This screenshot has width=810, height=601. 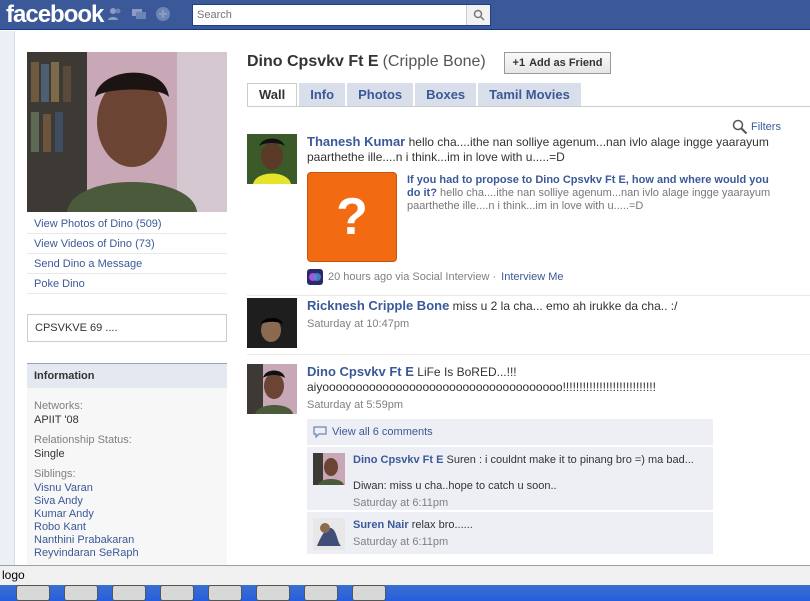 I want to click on profile-tabs: Wall Info Photos Boxes Tamil Movies, so click(x=414, y=95).